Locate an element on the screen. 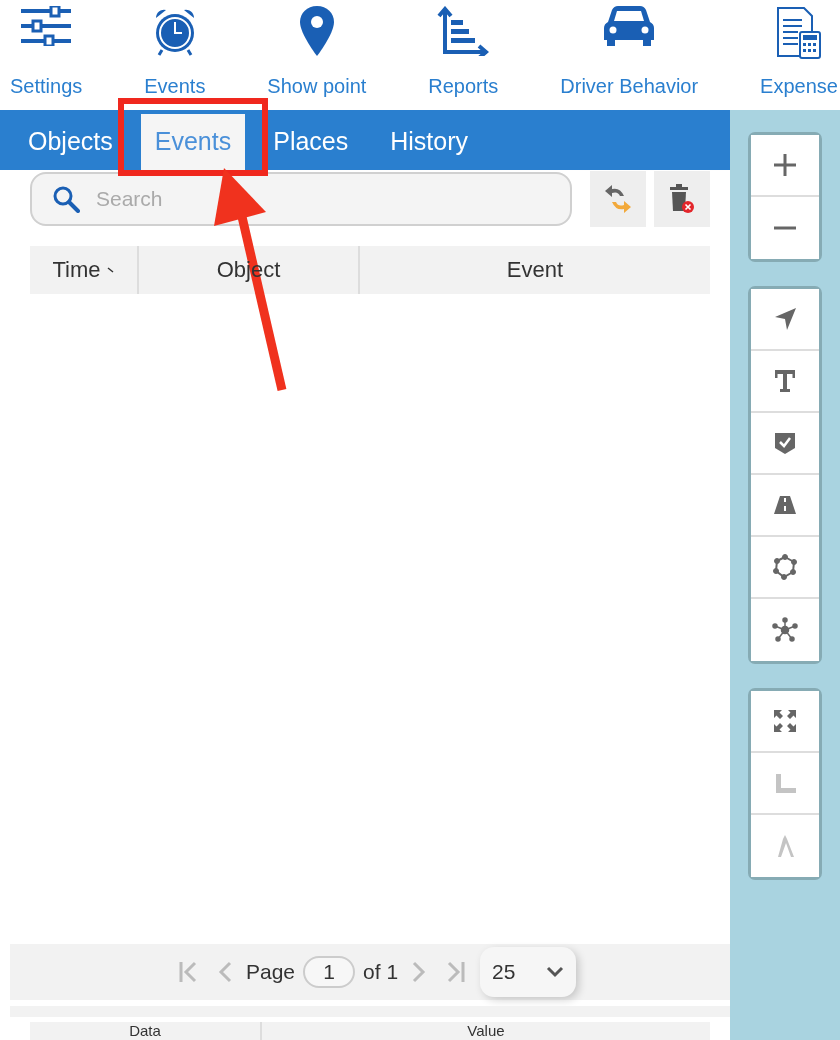  toolbar-button: Expense is located at coordinates (799, 55).